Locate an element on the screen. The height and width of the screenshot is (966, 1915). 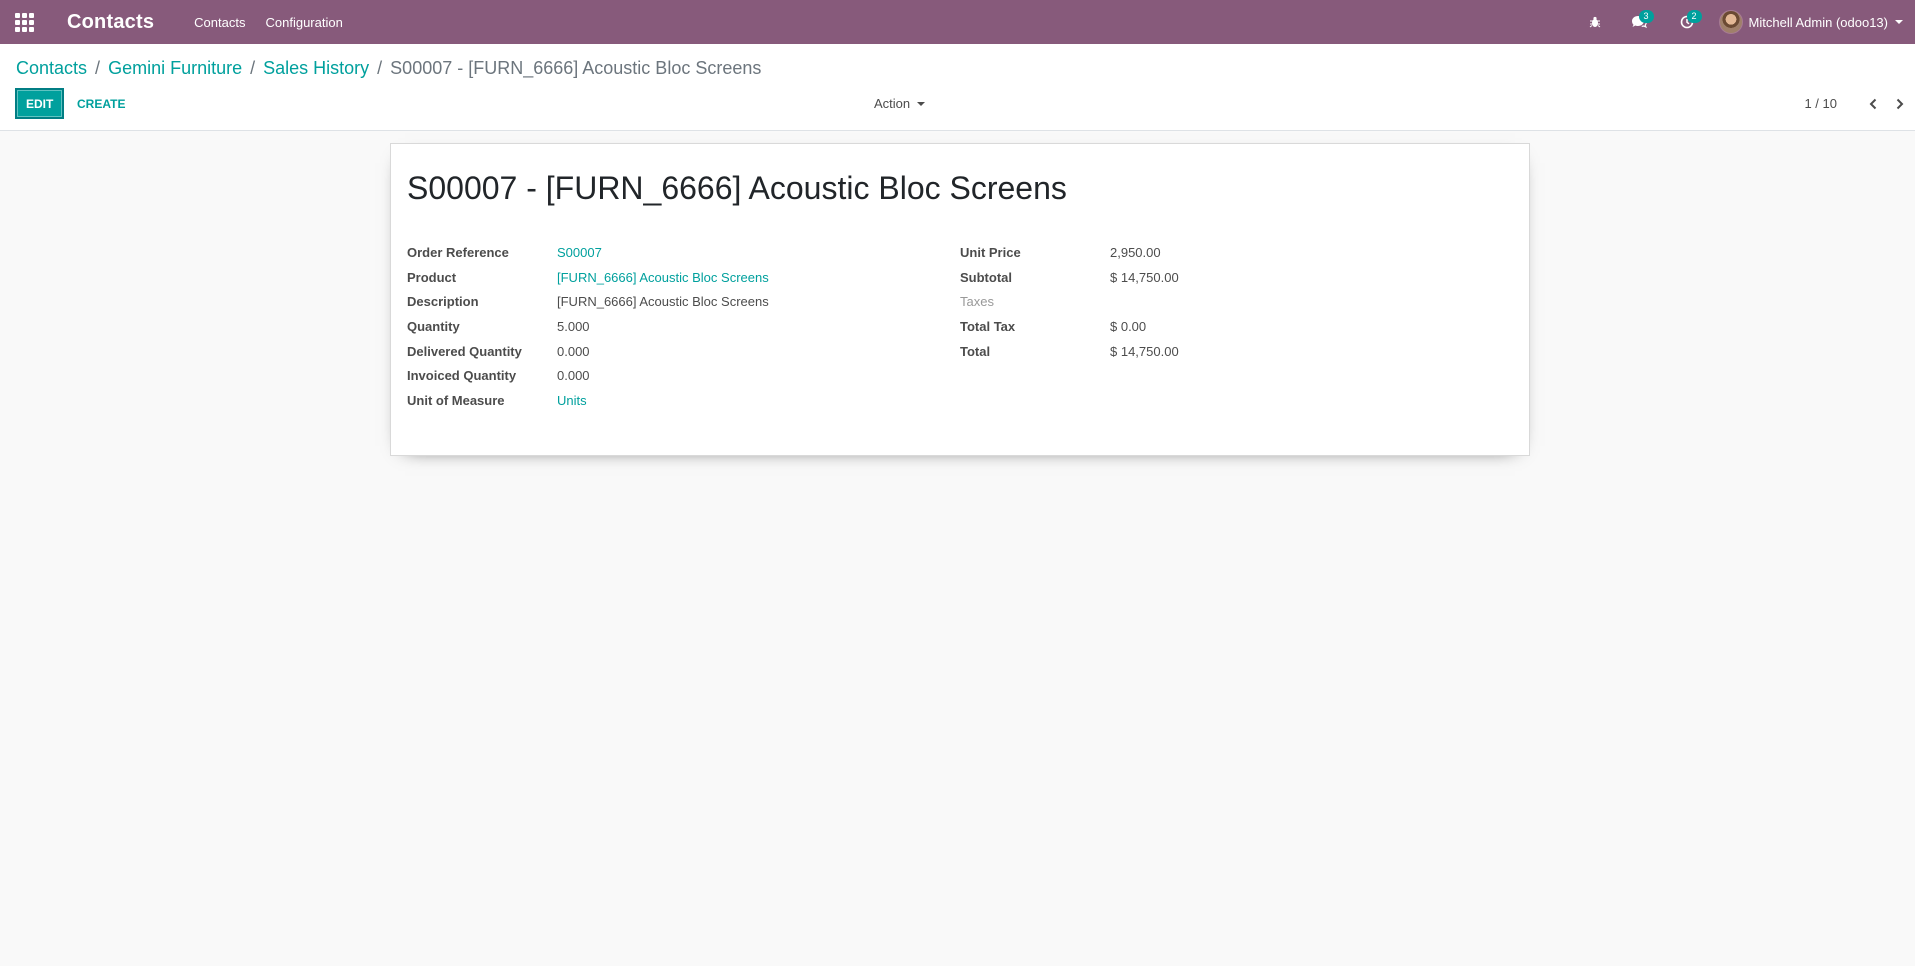
field-quantity: Quantity 5.000 is located at coordinates (588, 326).